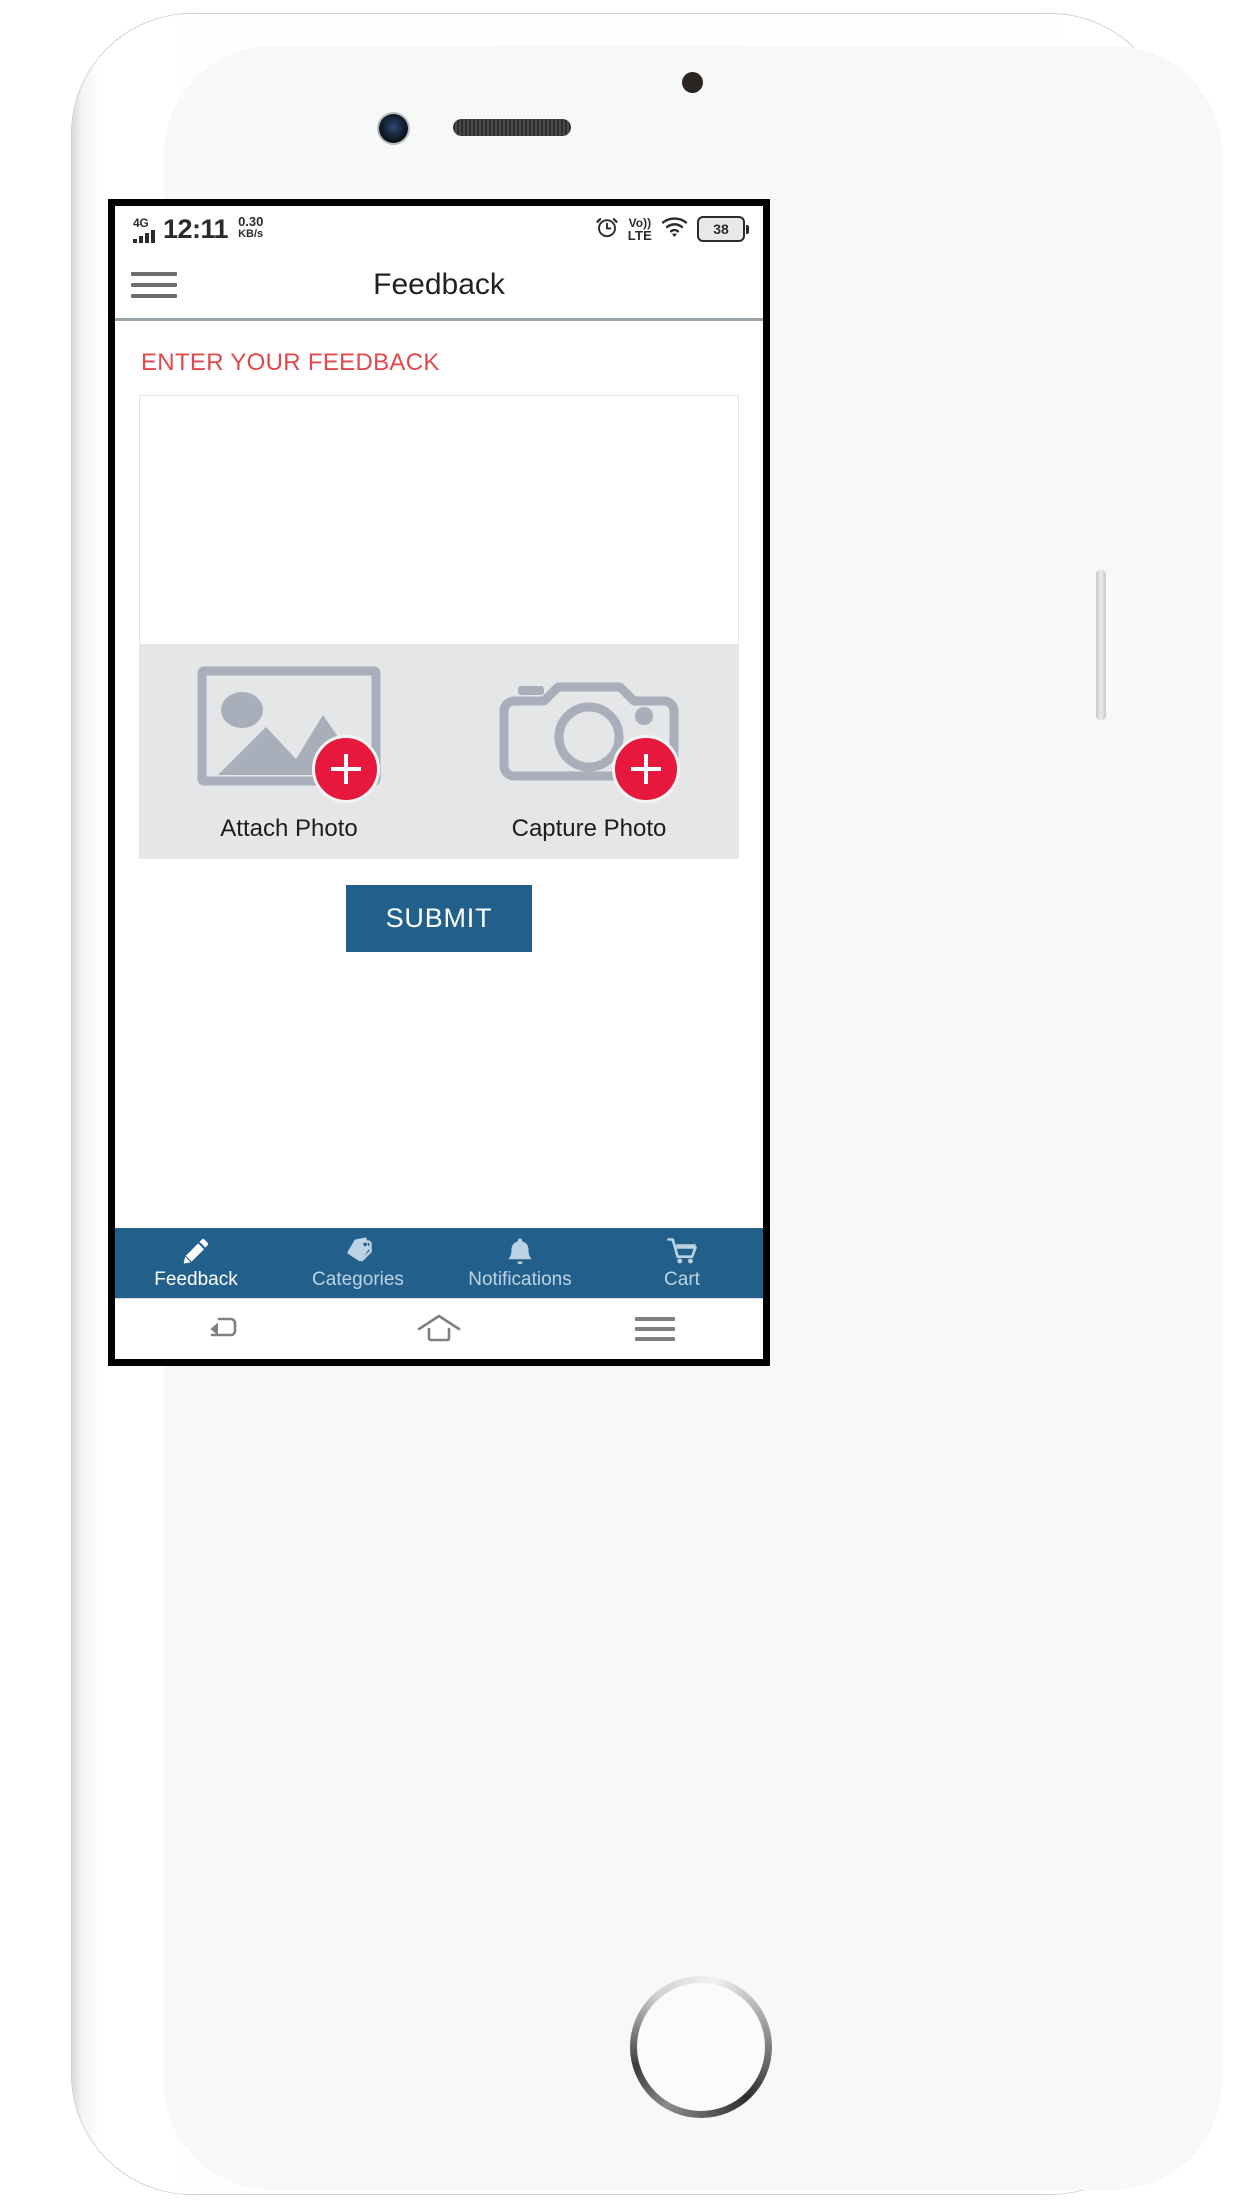 The image size is (1242, 2208). Describe the element at coordinates (607, 229) in the screenshot. I see `alarm-clock-icon` at that location.